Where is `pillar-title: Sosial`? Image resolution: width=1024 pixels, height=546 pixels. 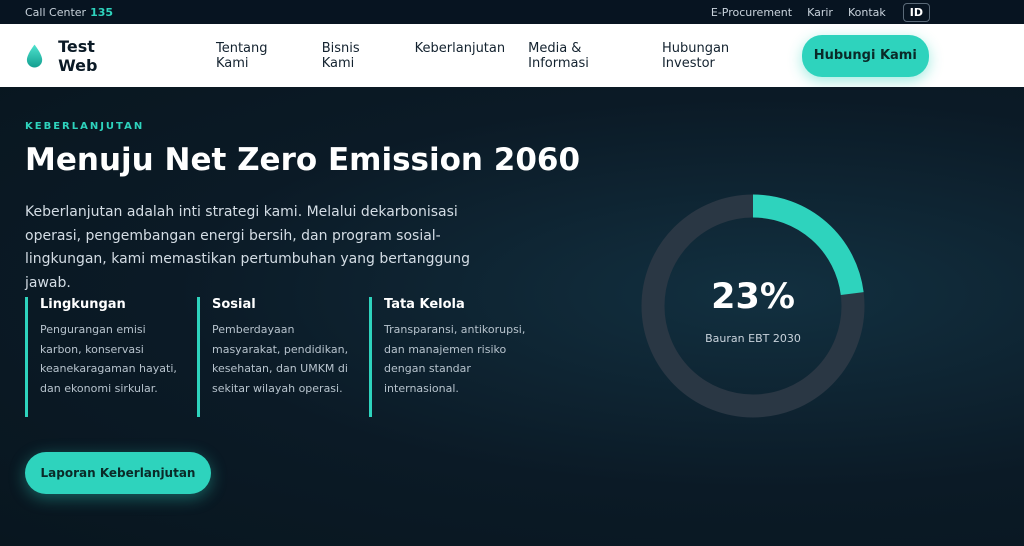 pillar-title: Sosial is located at coordinates (234, 304).